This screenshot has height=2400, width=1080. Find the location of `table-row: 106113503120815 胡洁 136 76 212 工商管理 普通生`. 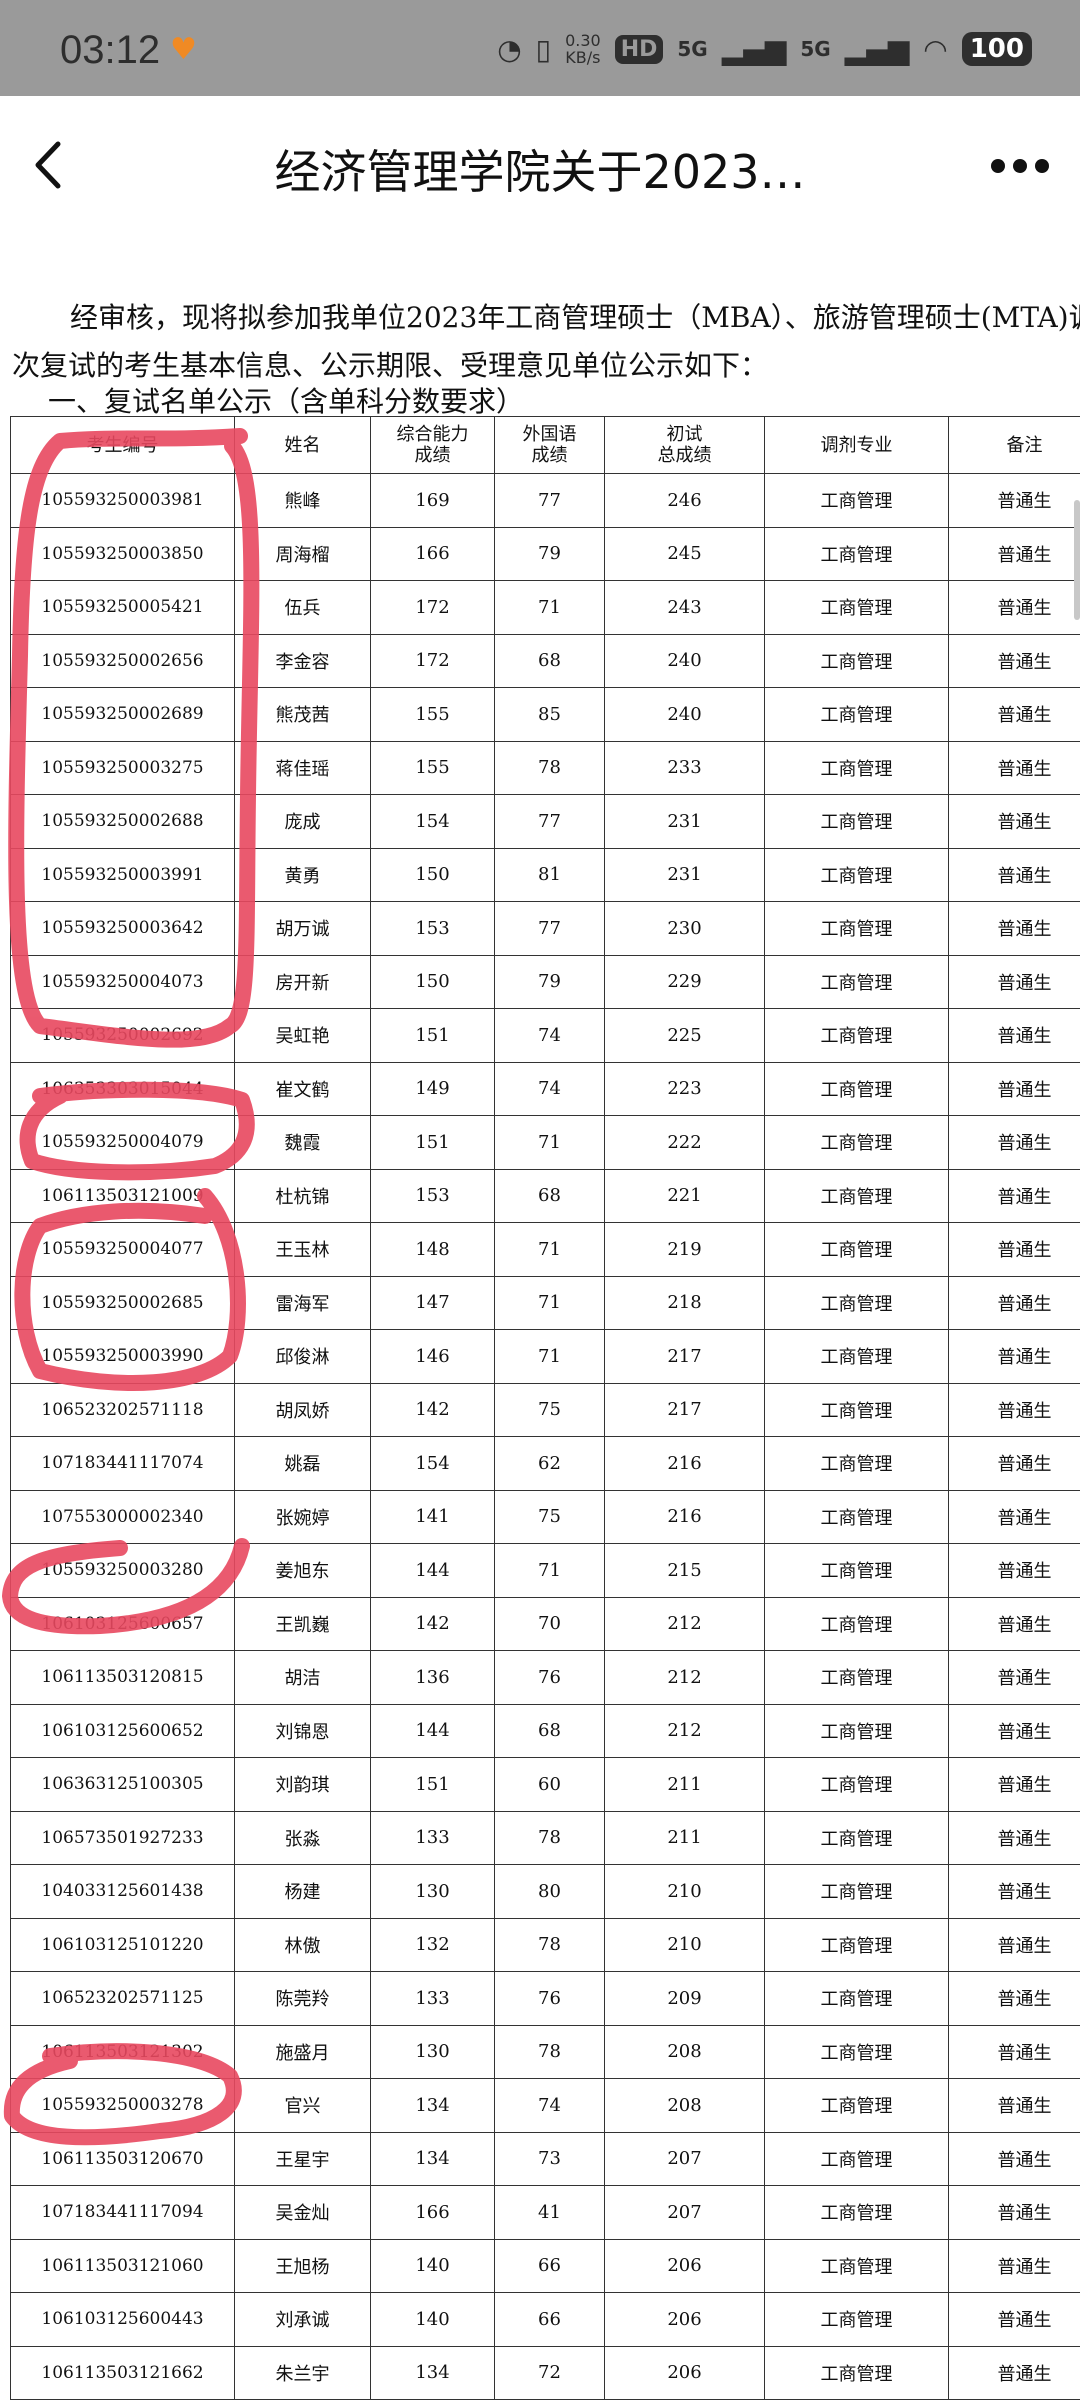

table-row: 106113503120815 胡洁 136 76 212 工商管理 普通生 is located at coordinates (545, 1677).